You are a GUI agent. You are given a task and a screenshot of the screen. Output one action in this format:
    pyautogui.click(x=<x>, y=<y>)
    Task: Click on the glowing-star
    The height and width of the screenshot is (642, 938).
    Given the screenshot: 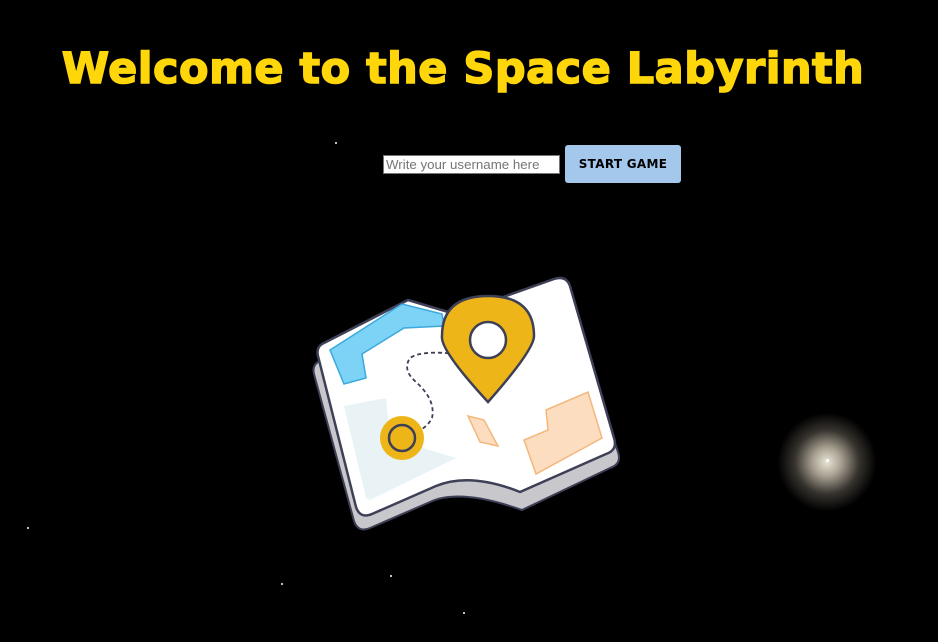 What is the action you would take?
    pyautogui.click(x=827, y=462)
    